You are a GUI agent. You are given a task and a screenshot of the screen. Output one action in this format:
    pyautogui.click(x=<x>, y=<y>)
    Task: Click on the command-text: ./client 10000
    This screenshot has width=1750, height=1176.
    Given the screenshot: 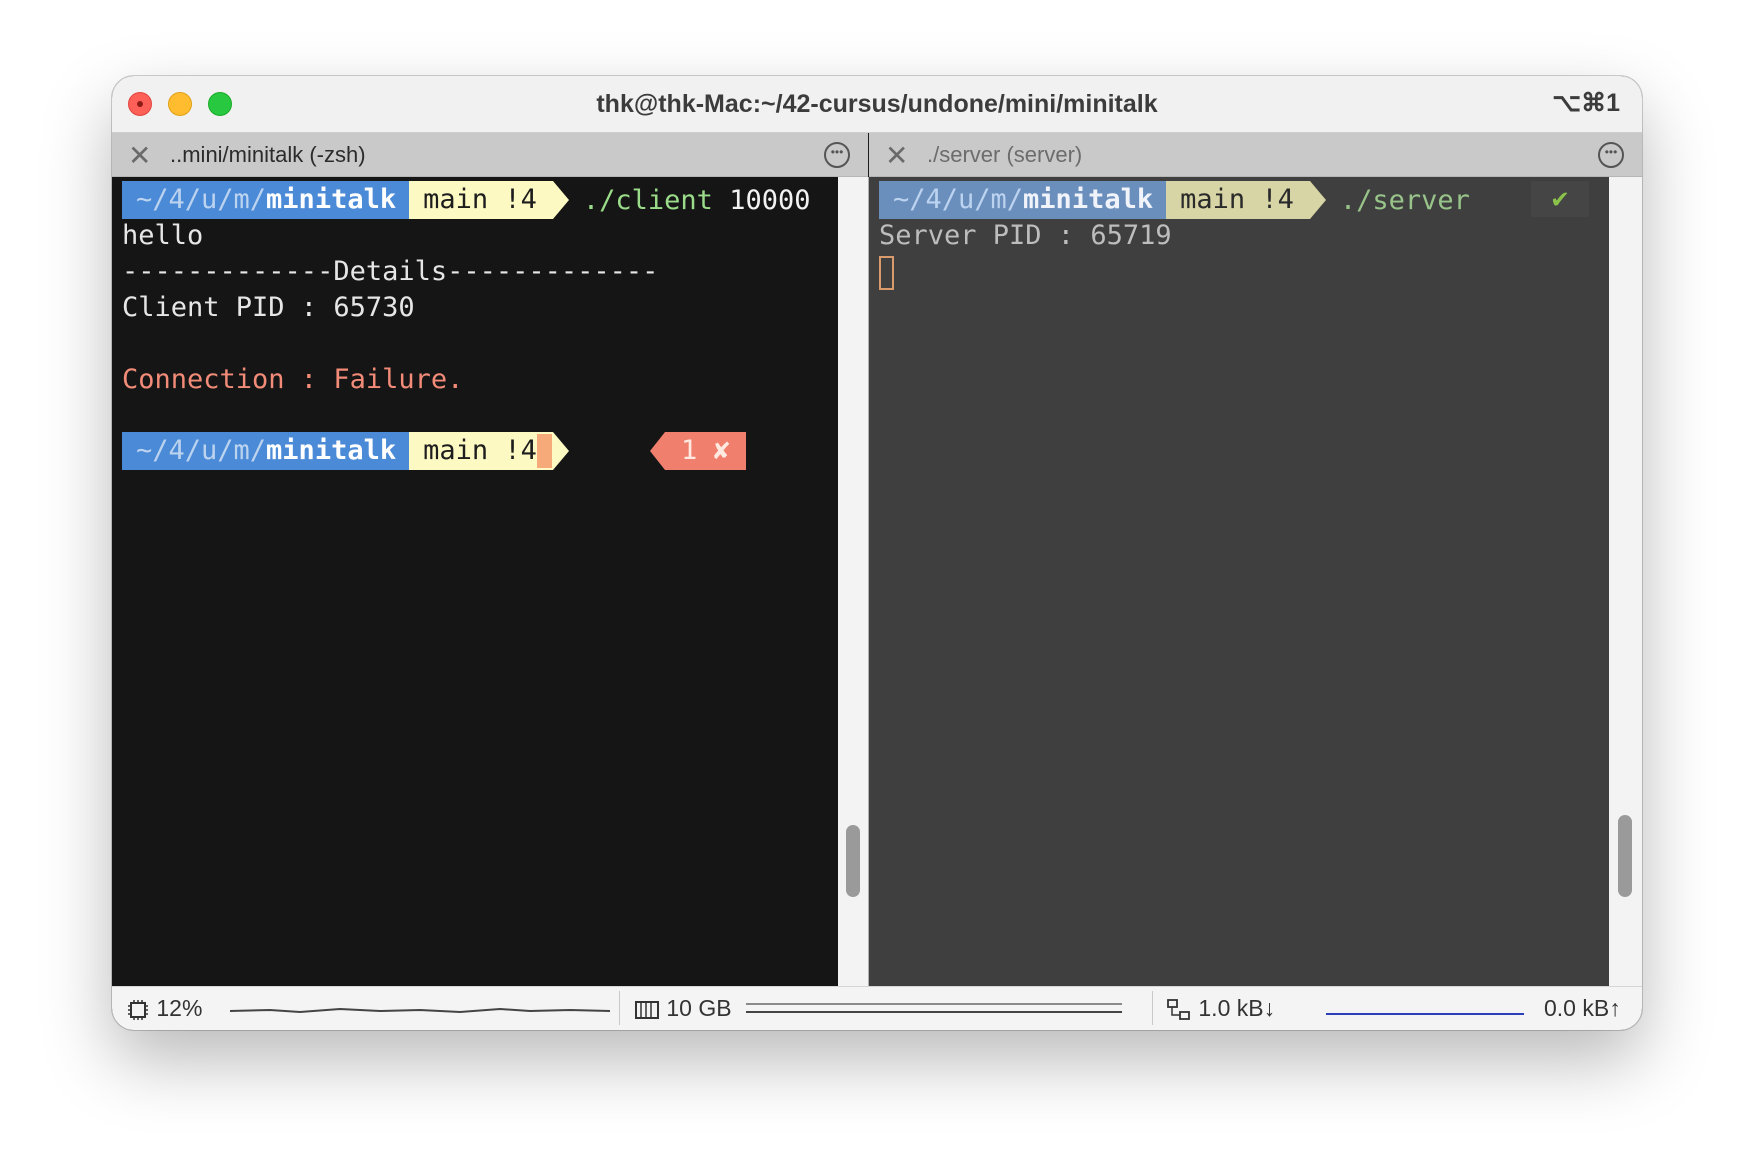 What is the action you would take?
    pyautogui.click(x=696, y=200)
    